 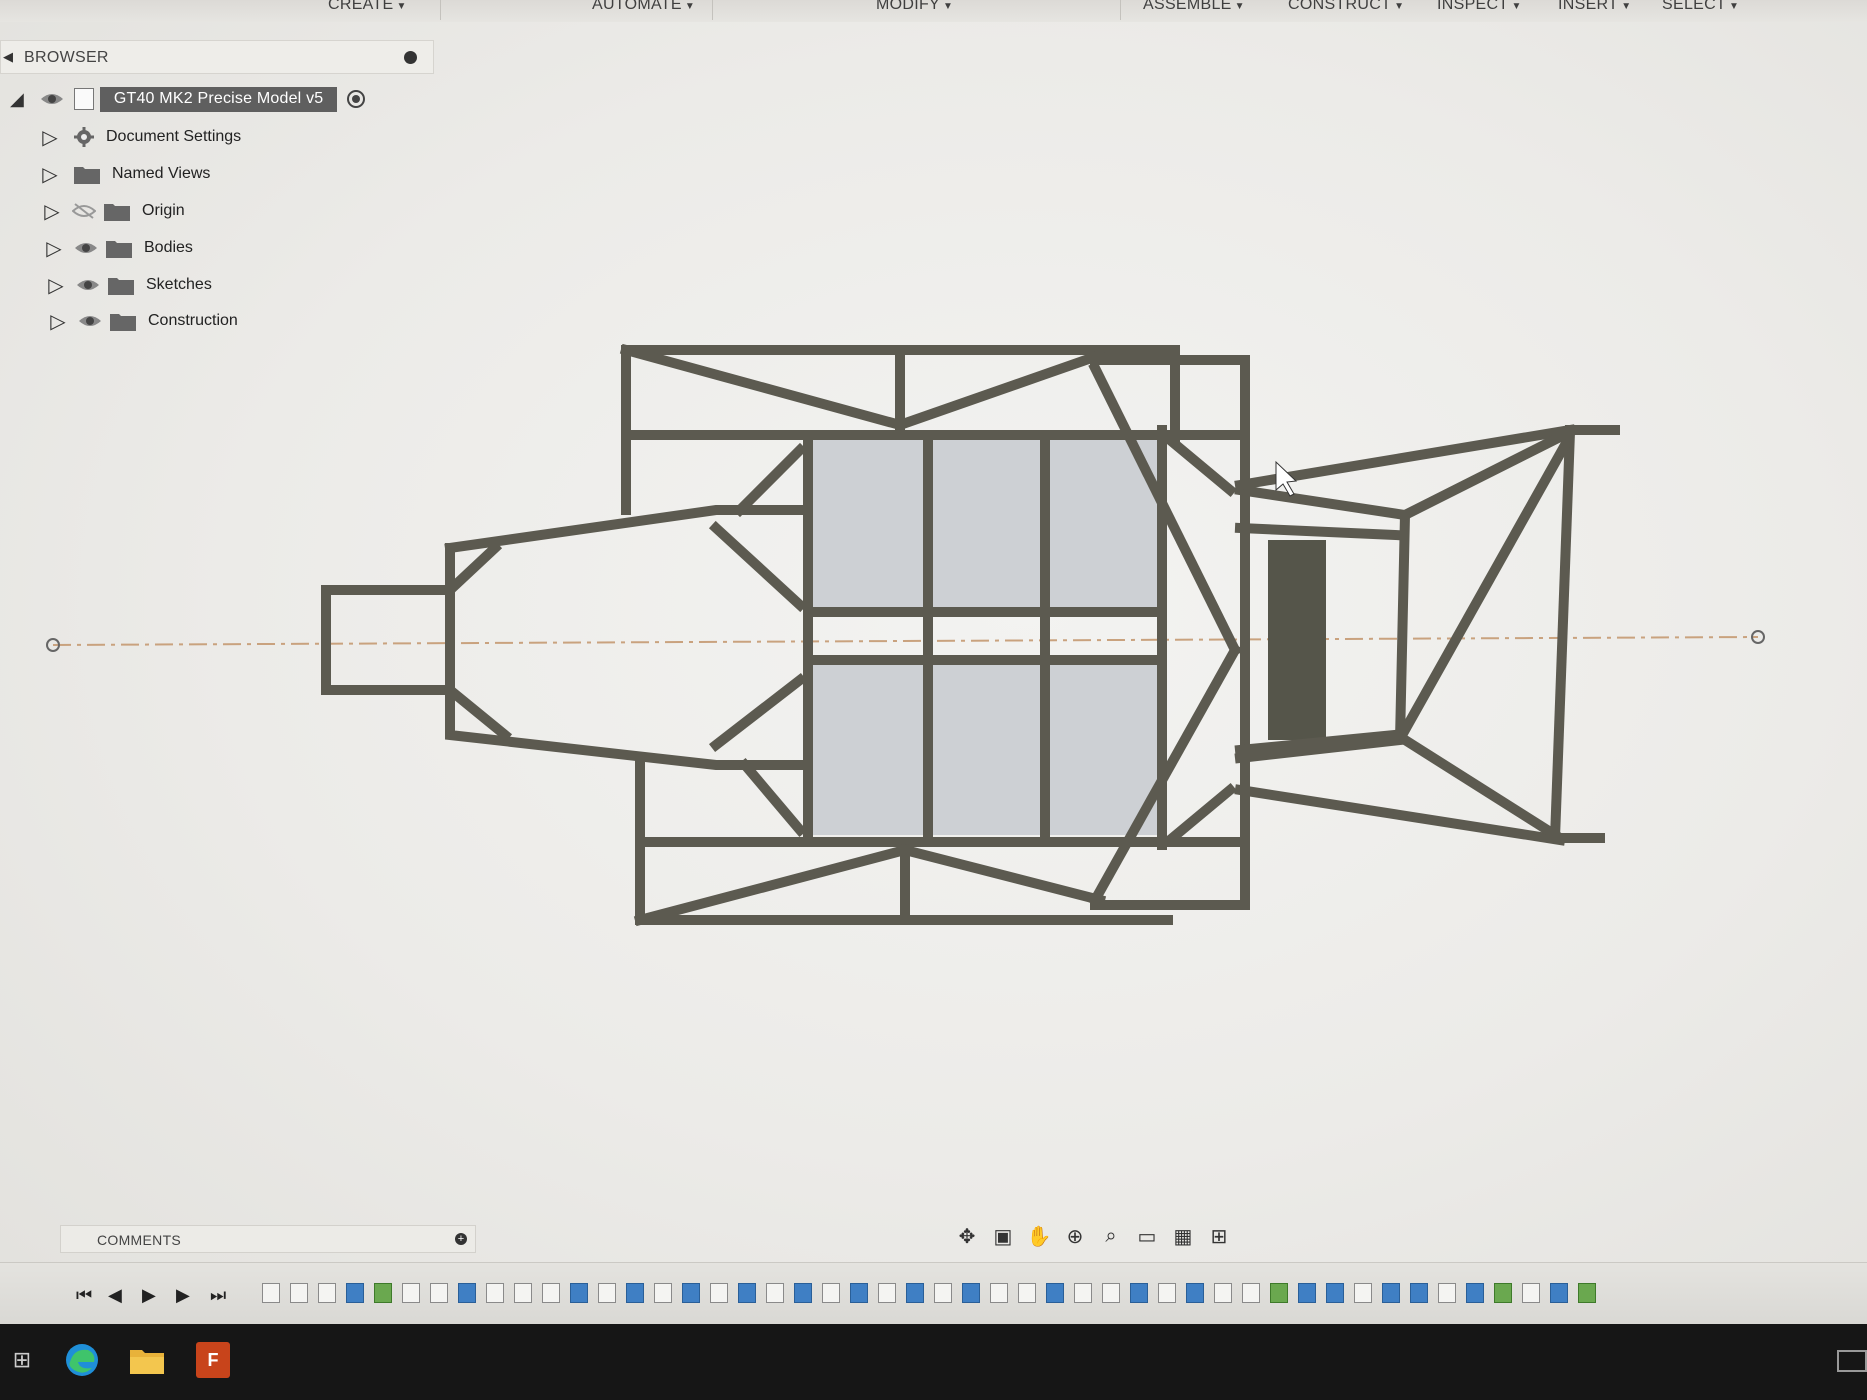 I want to click on menu-modify: MODIFY ▼, so click(x=914, y=7).